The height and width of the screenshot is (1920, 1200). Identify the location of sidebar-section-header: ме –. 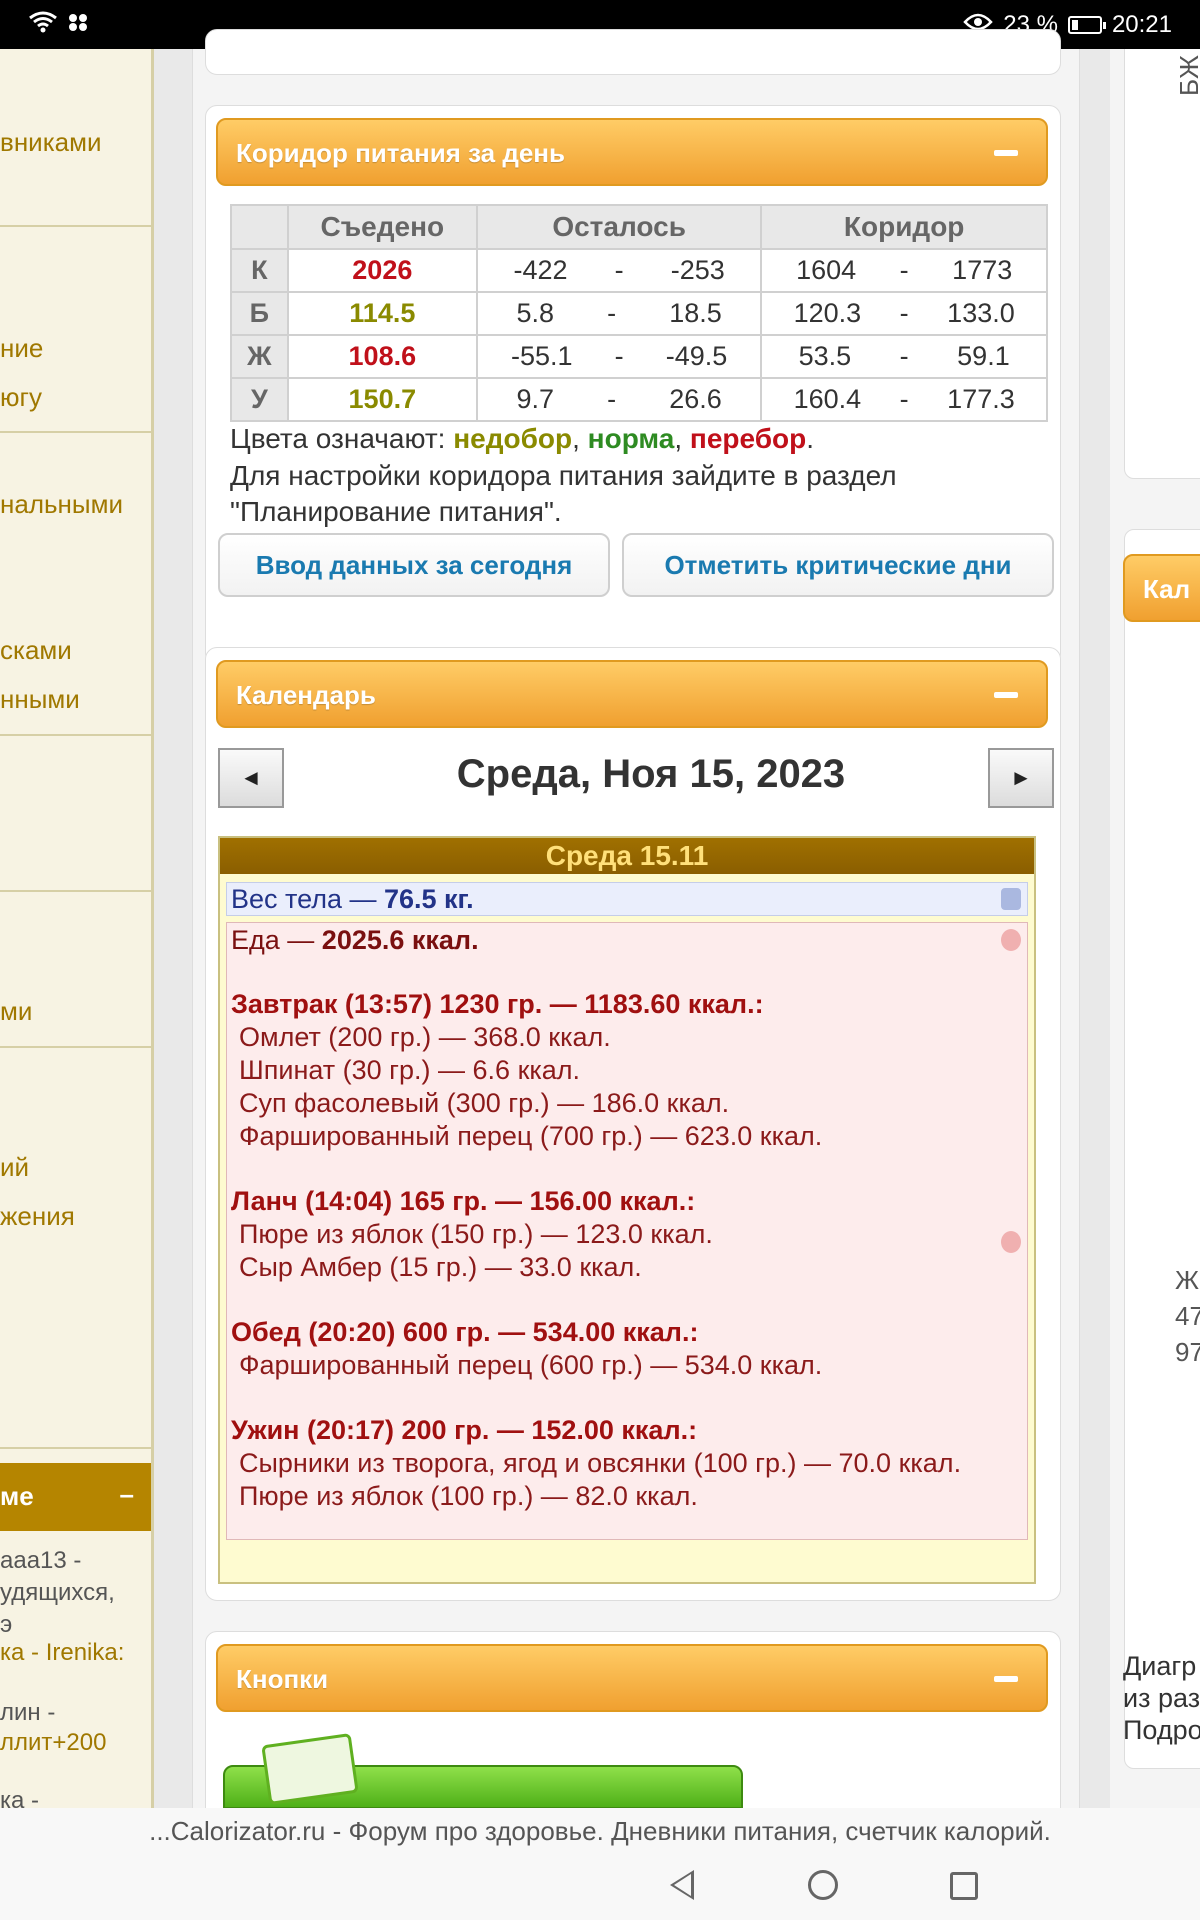
(75, 1497).